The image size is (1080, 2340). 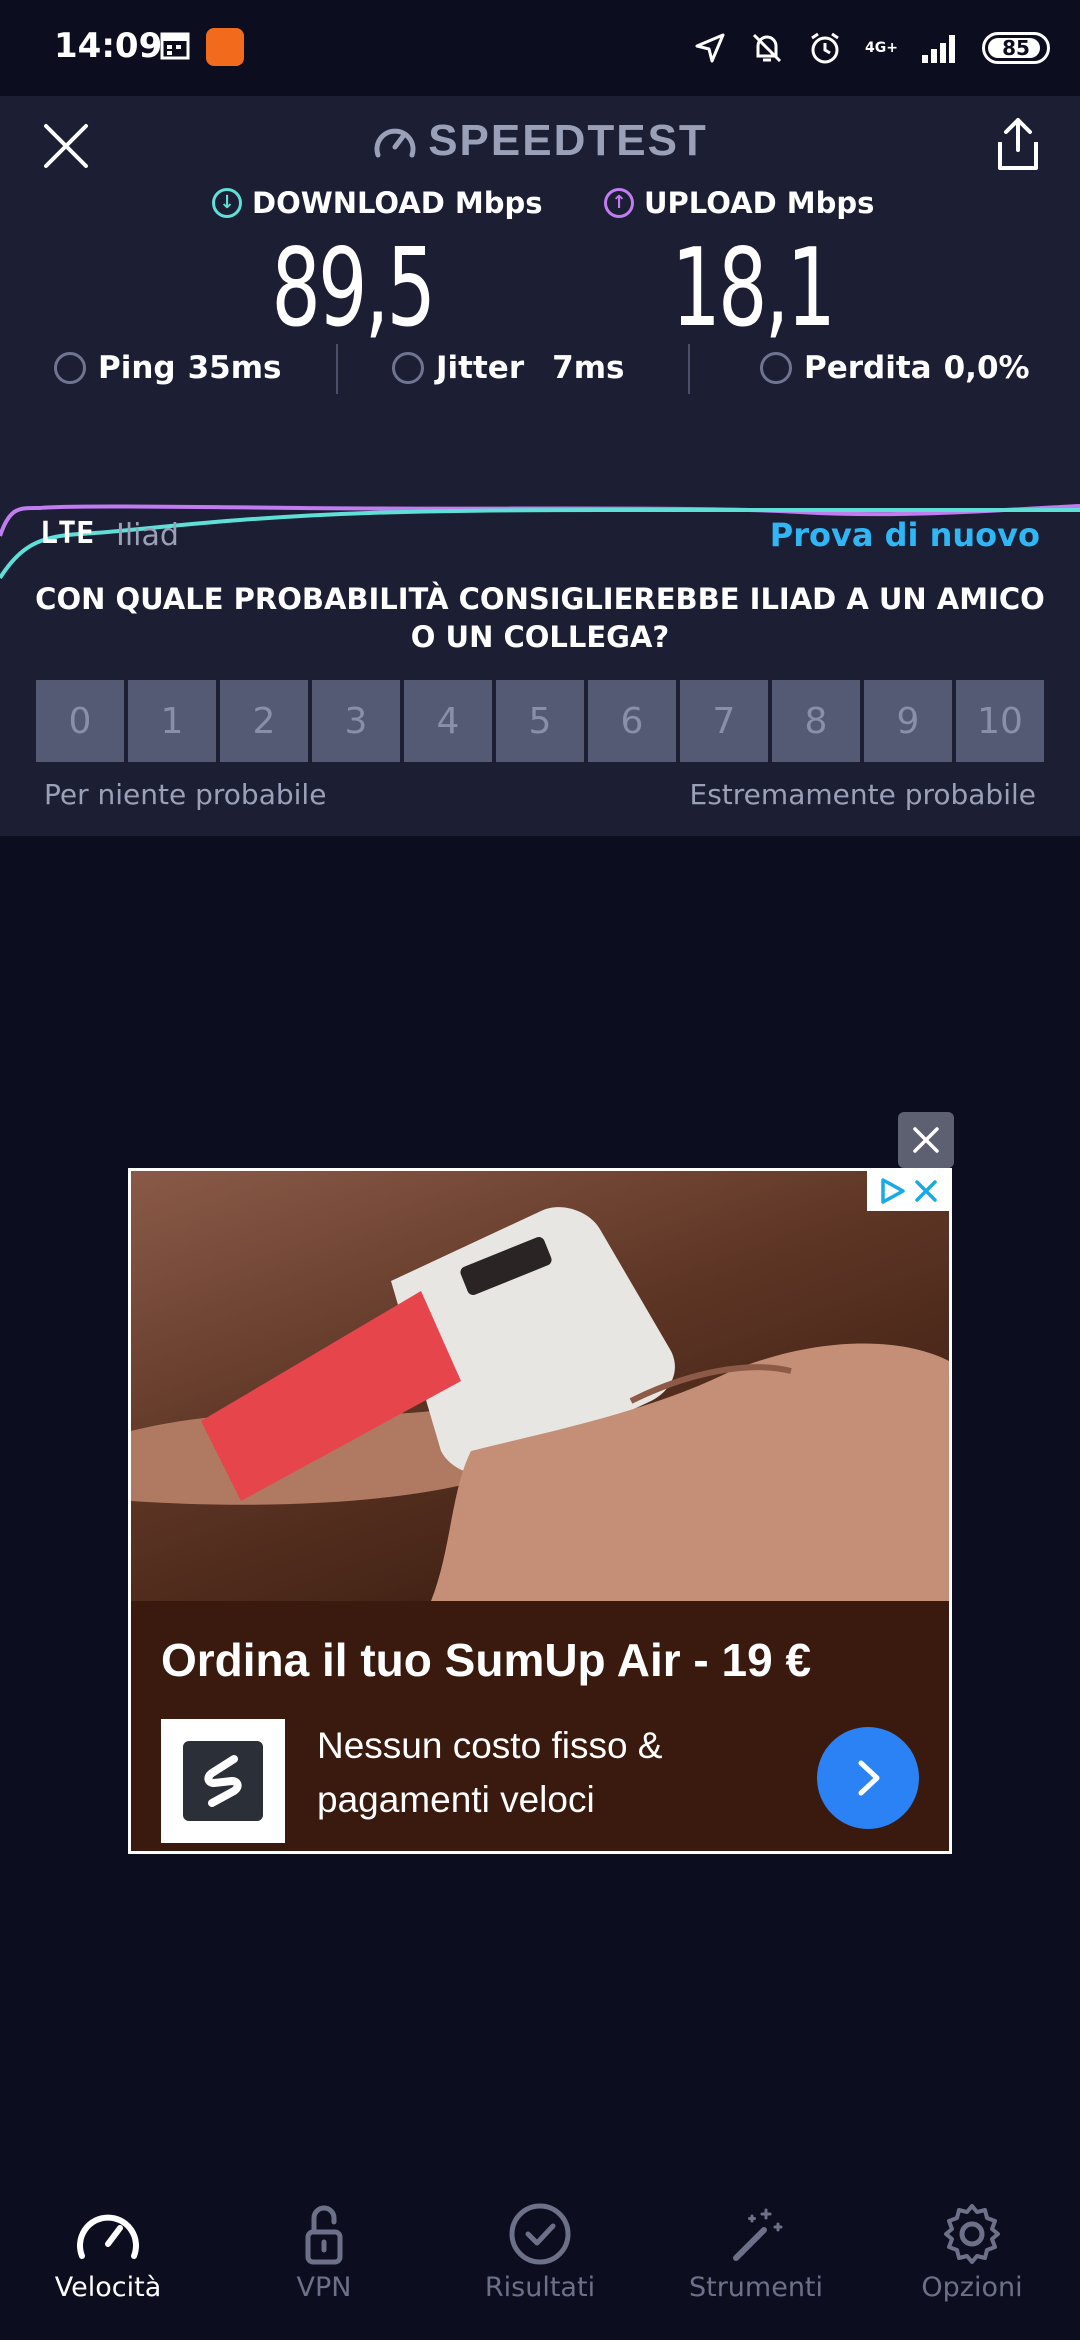 I want to click on nav-item-risultati: Risultati, so click(x=540, y=2252).